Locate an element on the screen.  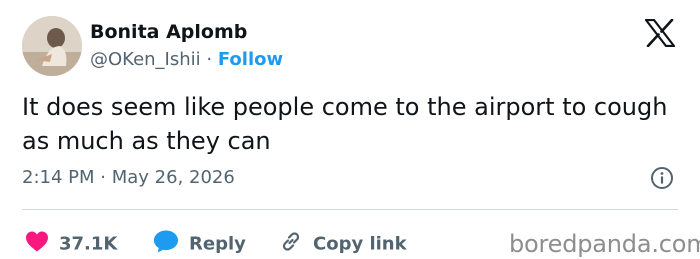
copy-link-button: Copy link is located at coordinates (343, 244).